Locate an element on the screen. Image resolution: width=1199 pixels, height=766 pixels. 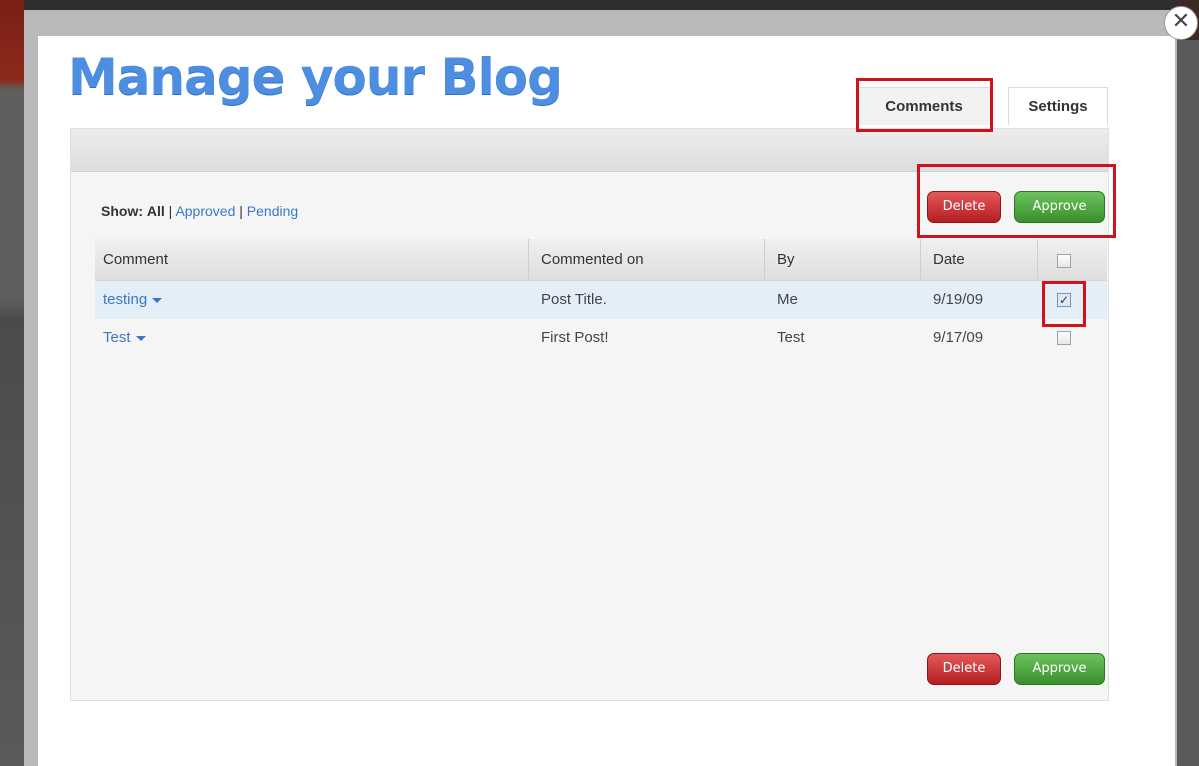
table-row: testing Post Title. Me 9/19/09 ✓ is located at coordinates (601, 300).